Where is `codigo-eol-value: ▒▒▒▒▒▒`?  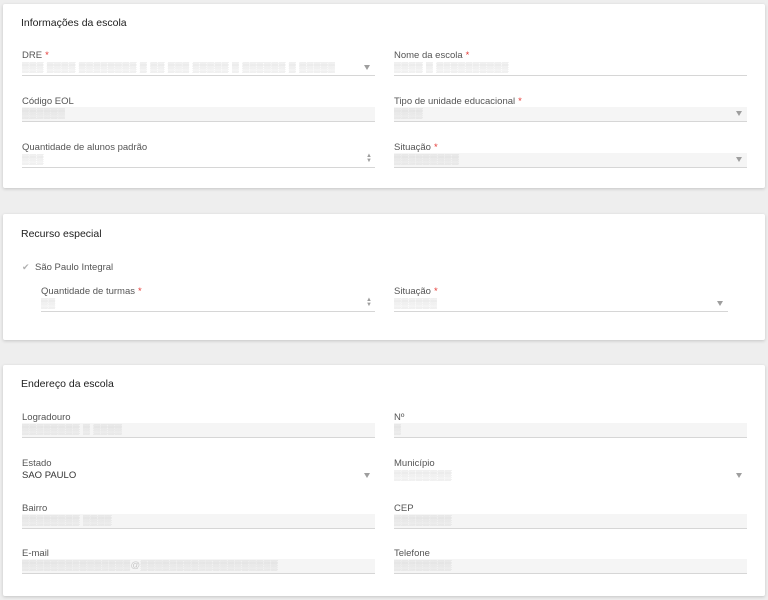 codigo-eol-value: ▒▒▒▒▒▒ is located at coordinates (44, 113).